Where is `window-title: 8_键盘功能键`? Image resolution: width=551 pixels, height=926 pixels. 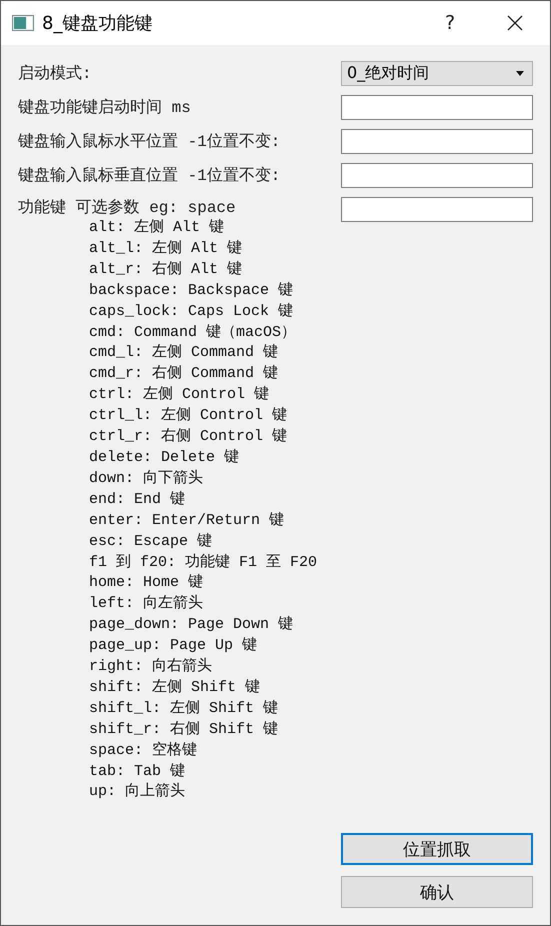
window-title: 8_键盘功能键 is located at coordinates (98, 23).